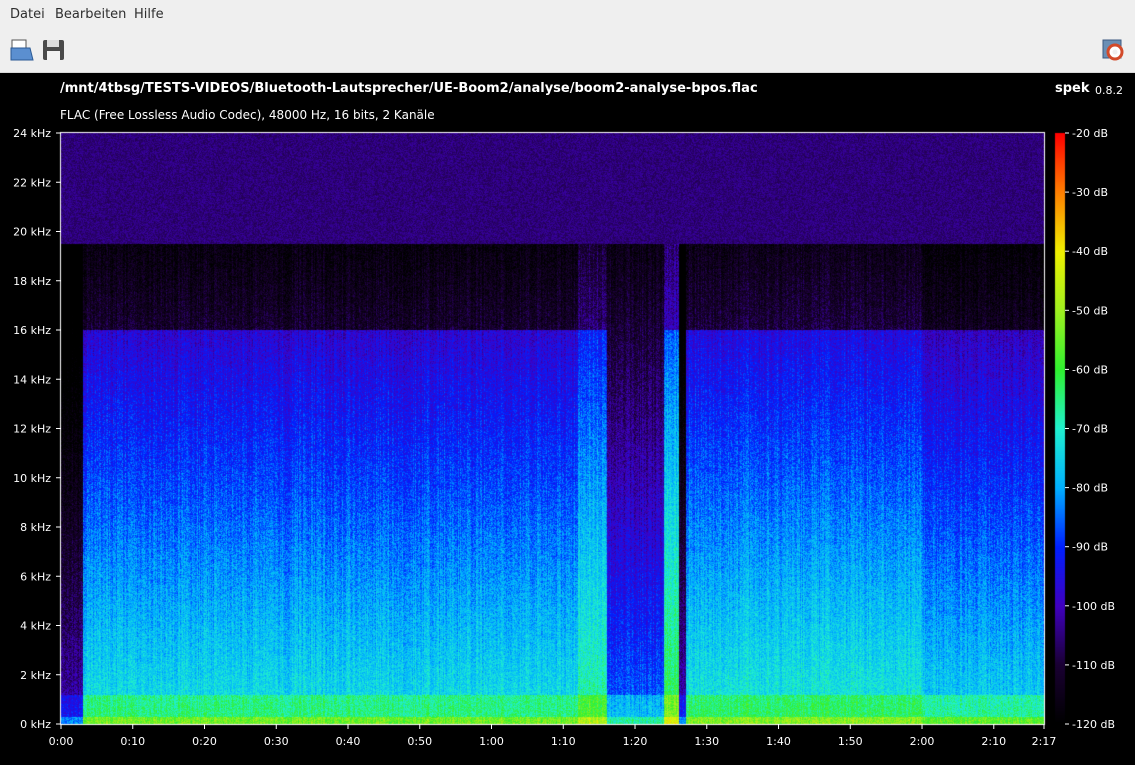 Image resolution: width=1135 pixels, height=765 pixels. I want to click on x-tick-label: 2:17, so click(1044, 741).